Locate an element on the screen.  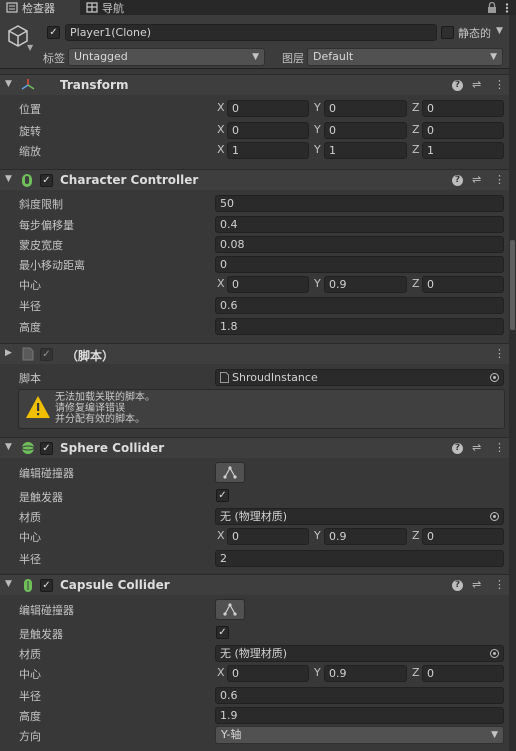
tab-label: 导航 is located at coordinates (113, 8).